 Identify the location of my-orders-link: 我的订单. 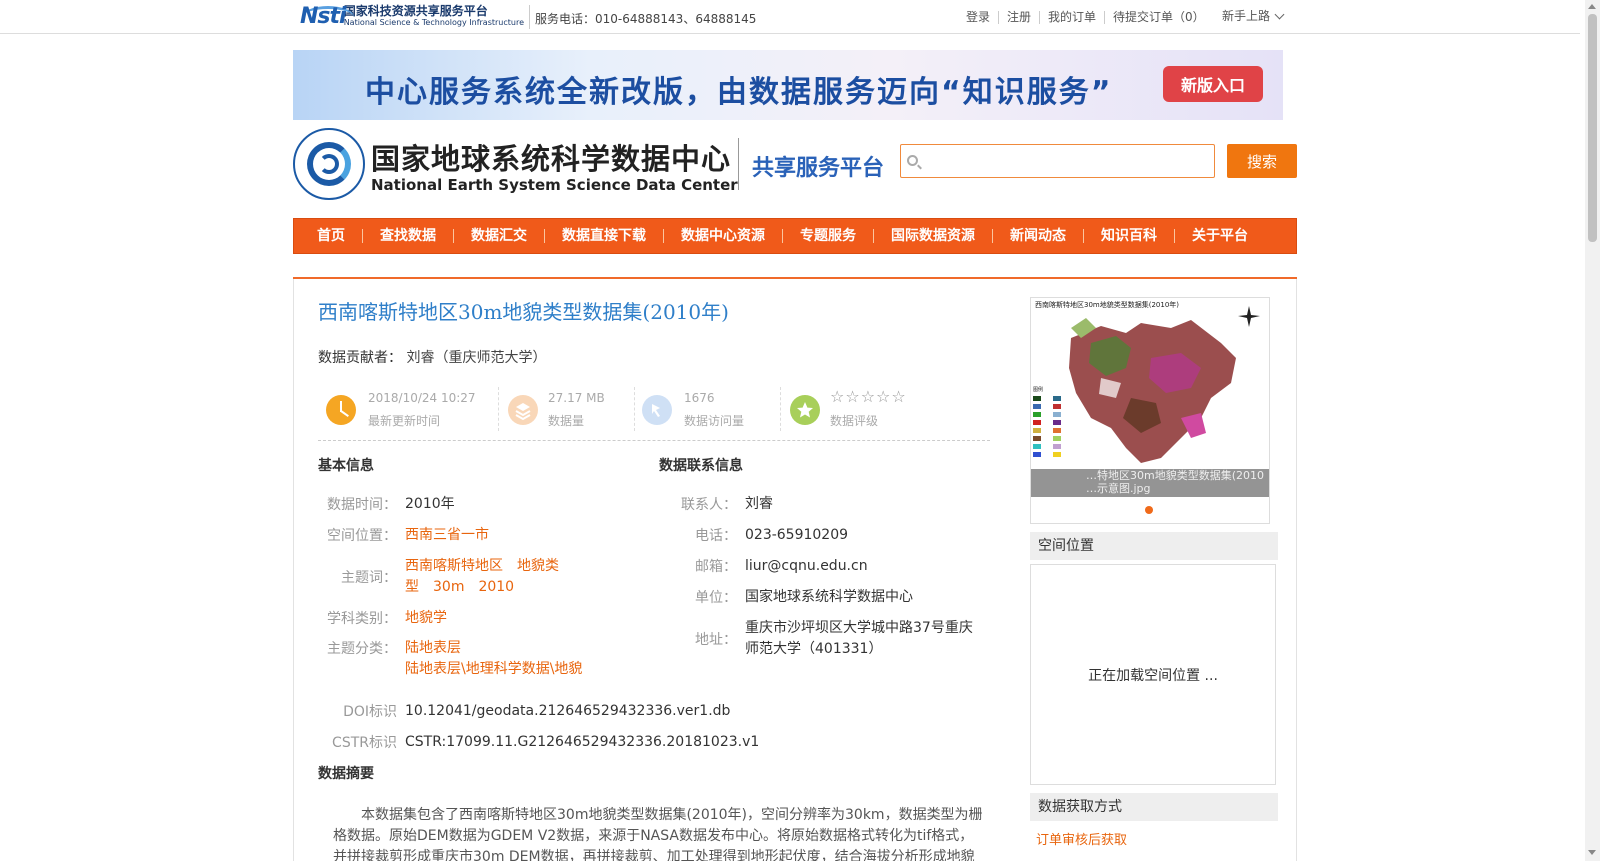
(1073, 17).